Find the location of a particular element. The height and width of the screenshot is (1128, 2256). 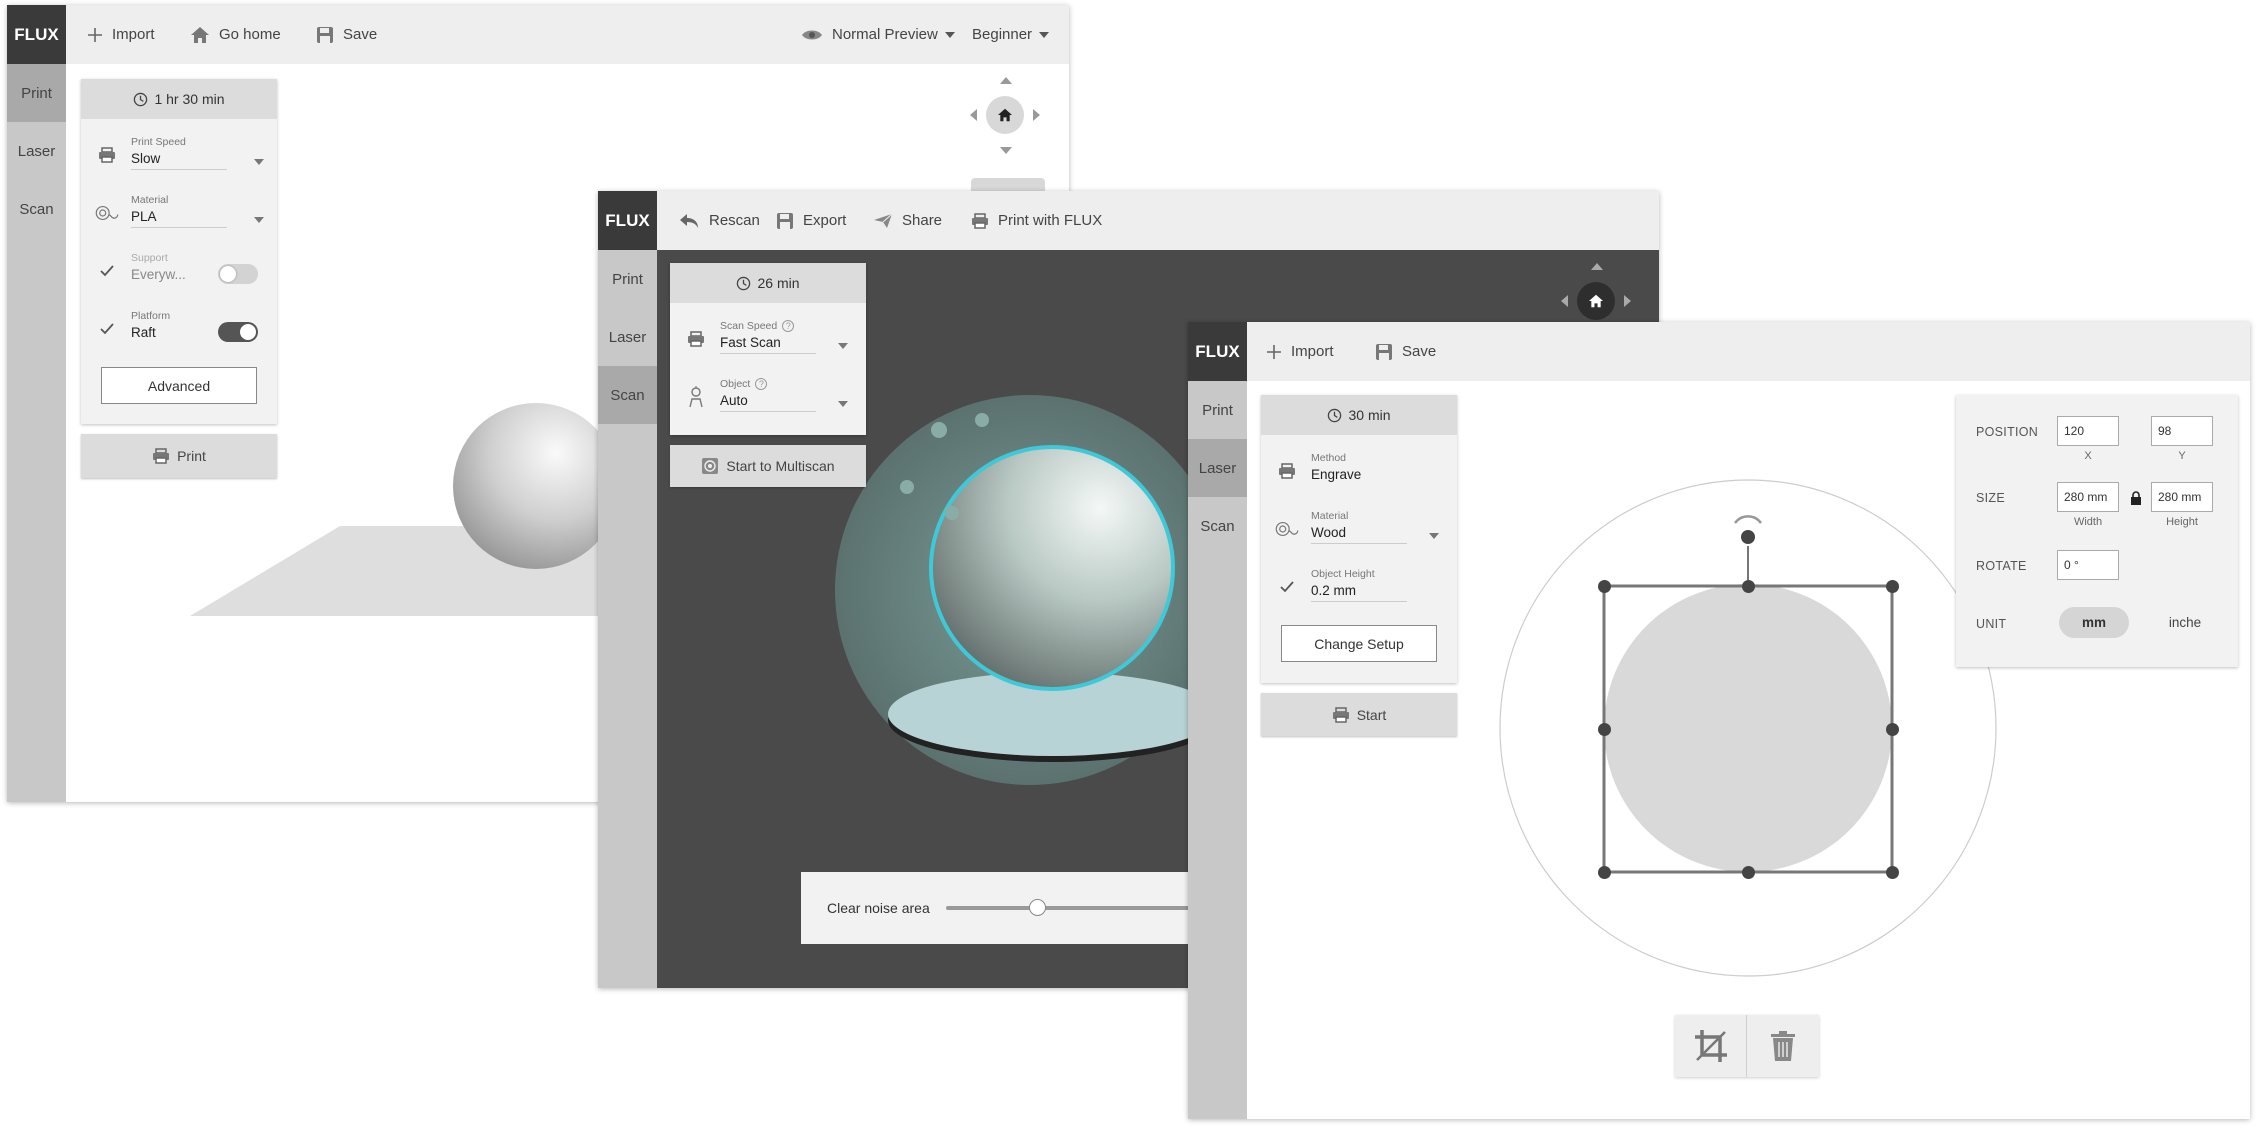

paper-plane-icon is located at coordinates (883, 220).